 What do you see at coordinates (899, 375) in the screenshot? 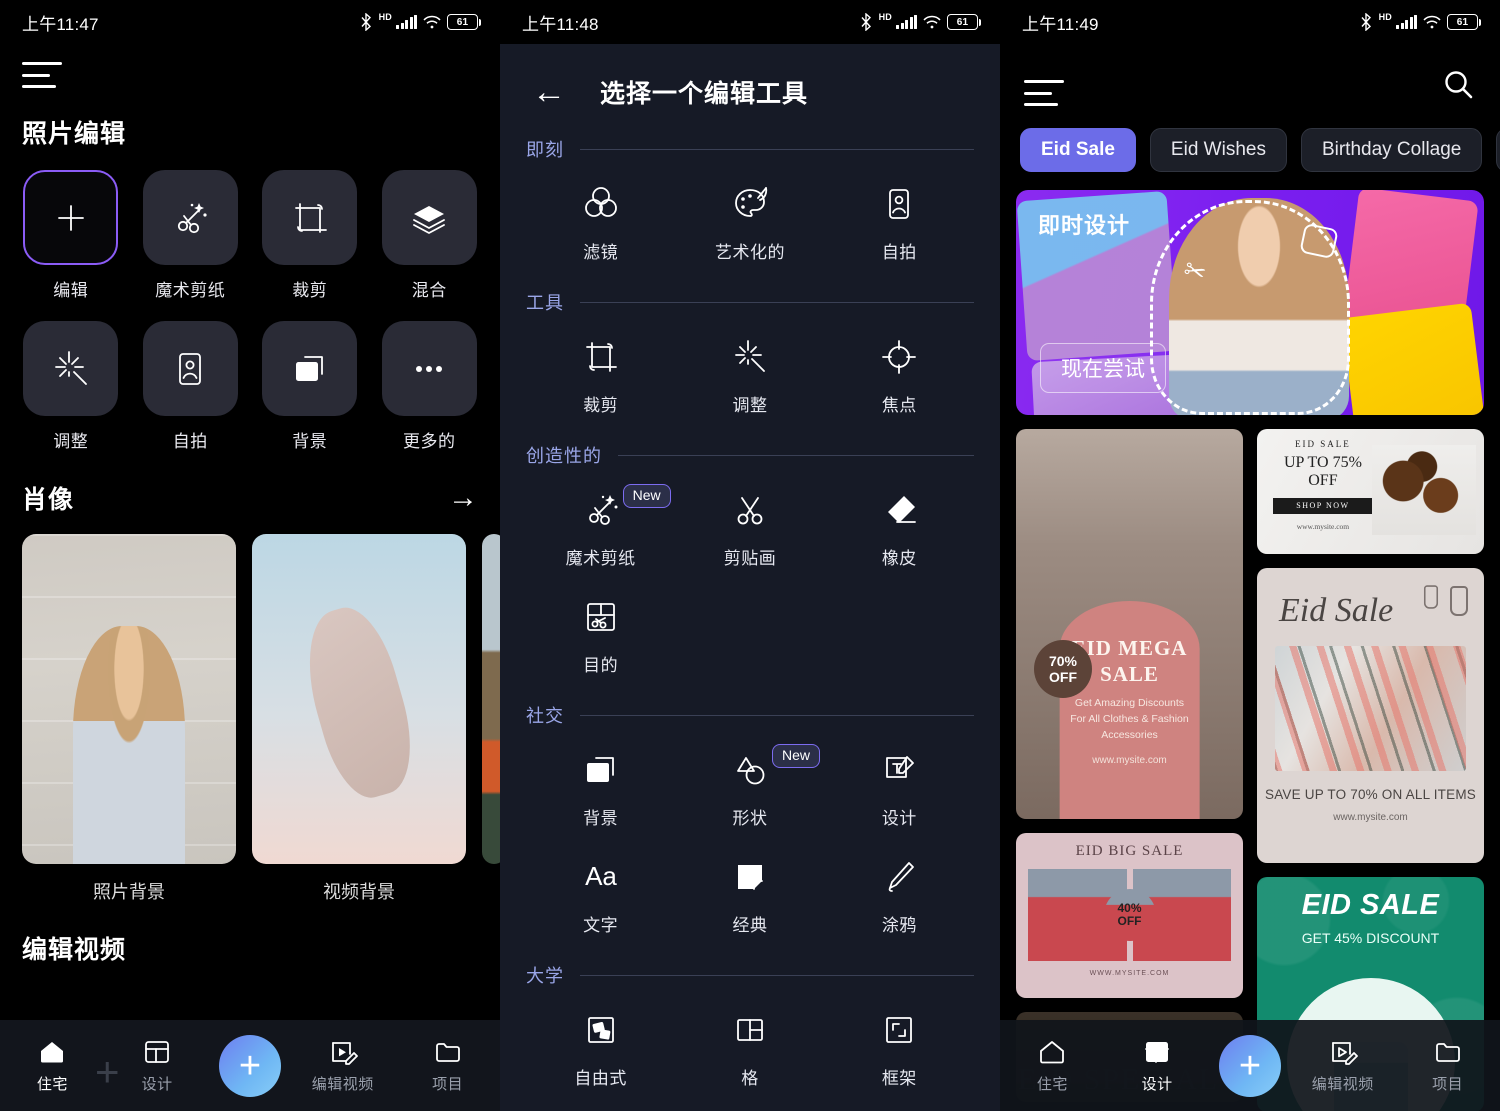
I see `tool-focus: 焦点` at bounding box center [899, 375].